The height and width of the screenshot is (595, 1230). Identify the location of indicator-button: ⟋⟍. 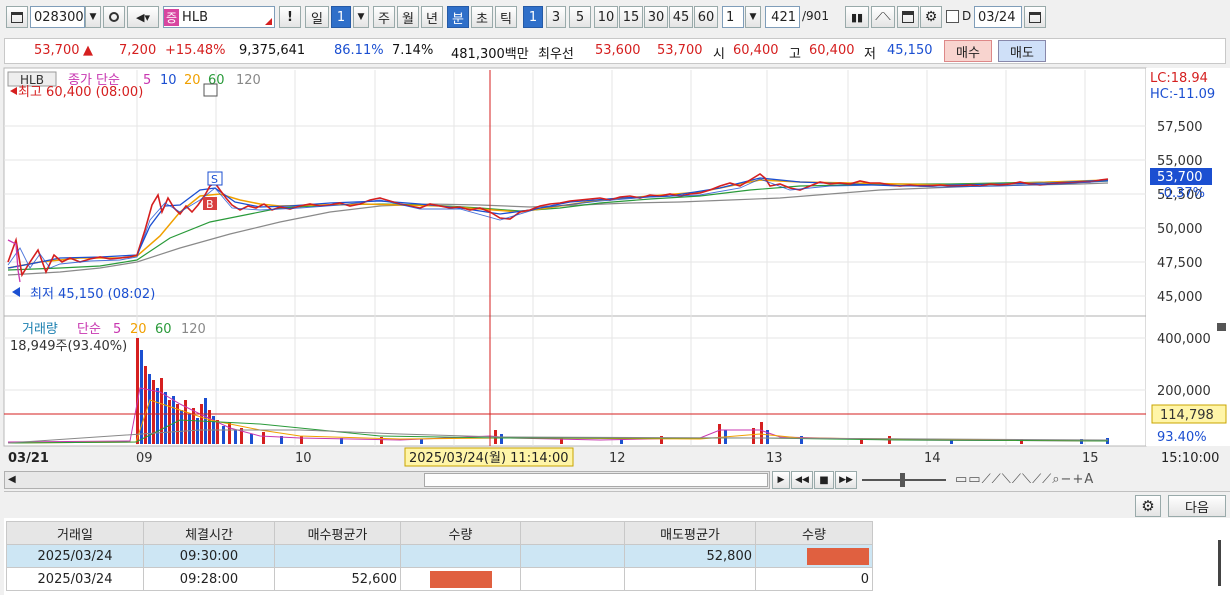
(883, 17).